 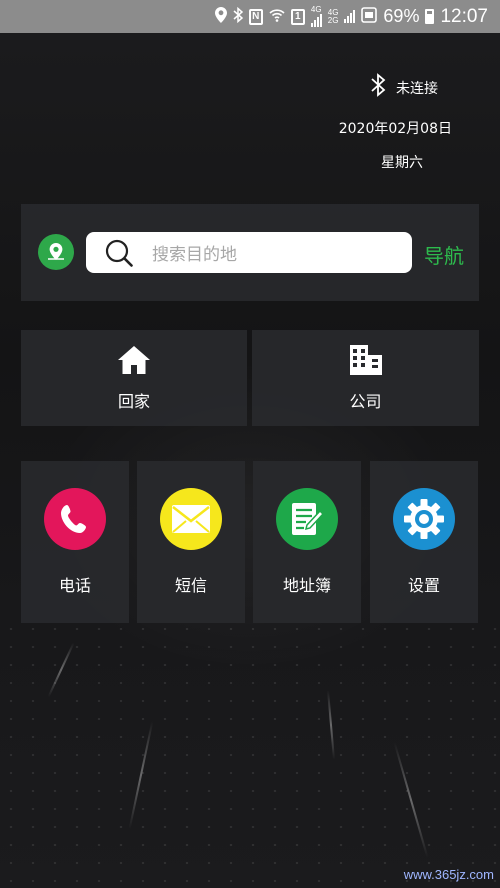 What do you see at coordinates (316, 9) in the screenshot?
I see `net-label: 4G` at bounding box center [316, 9].